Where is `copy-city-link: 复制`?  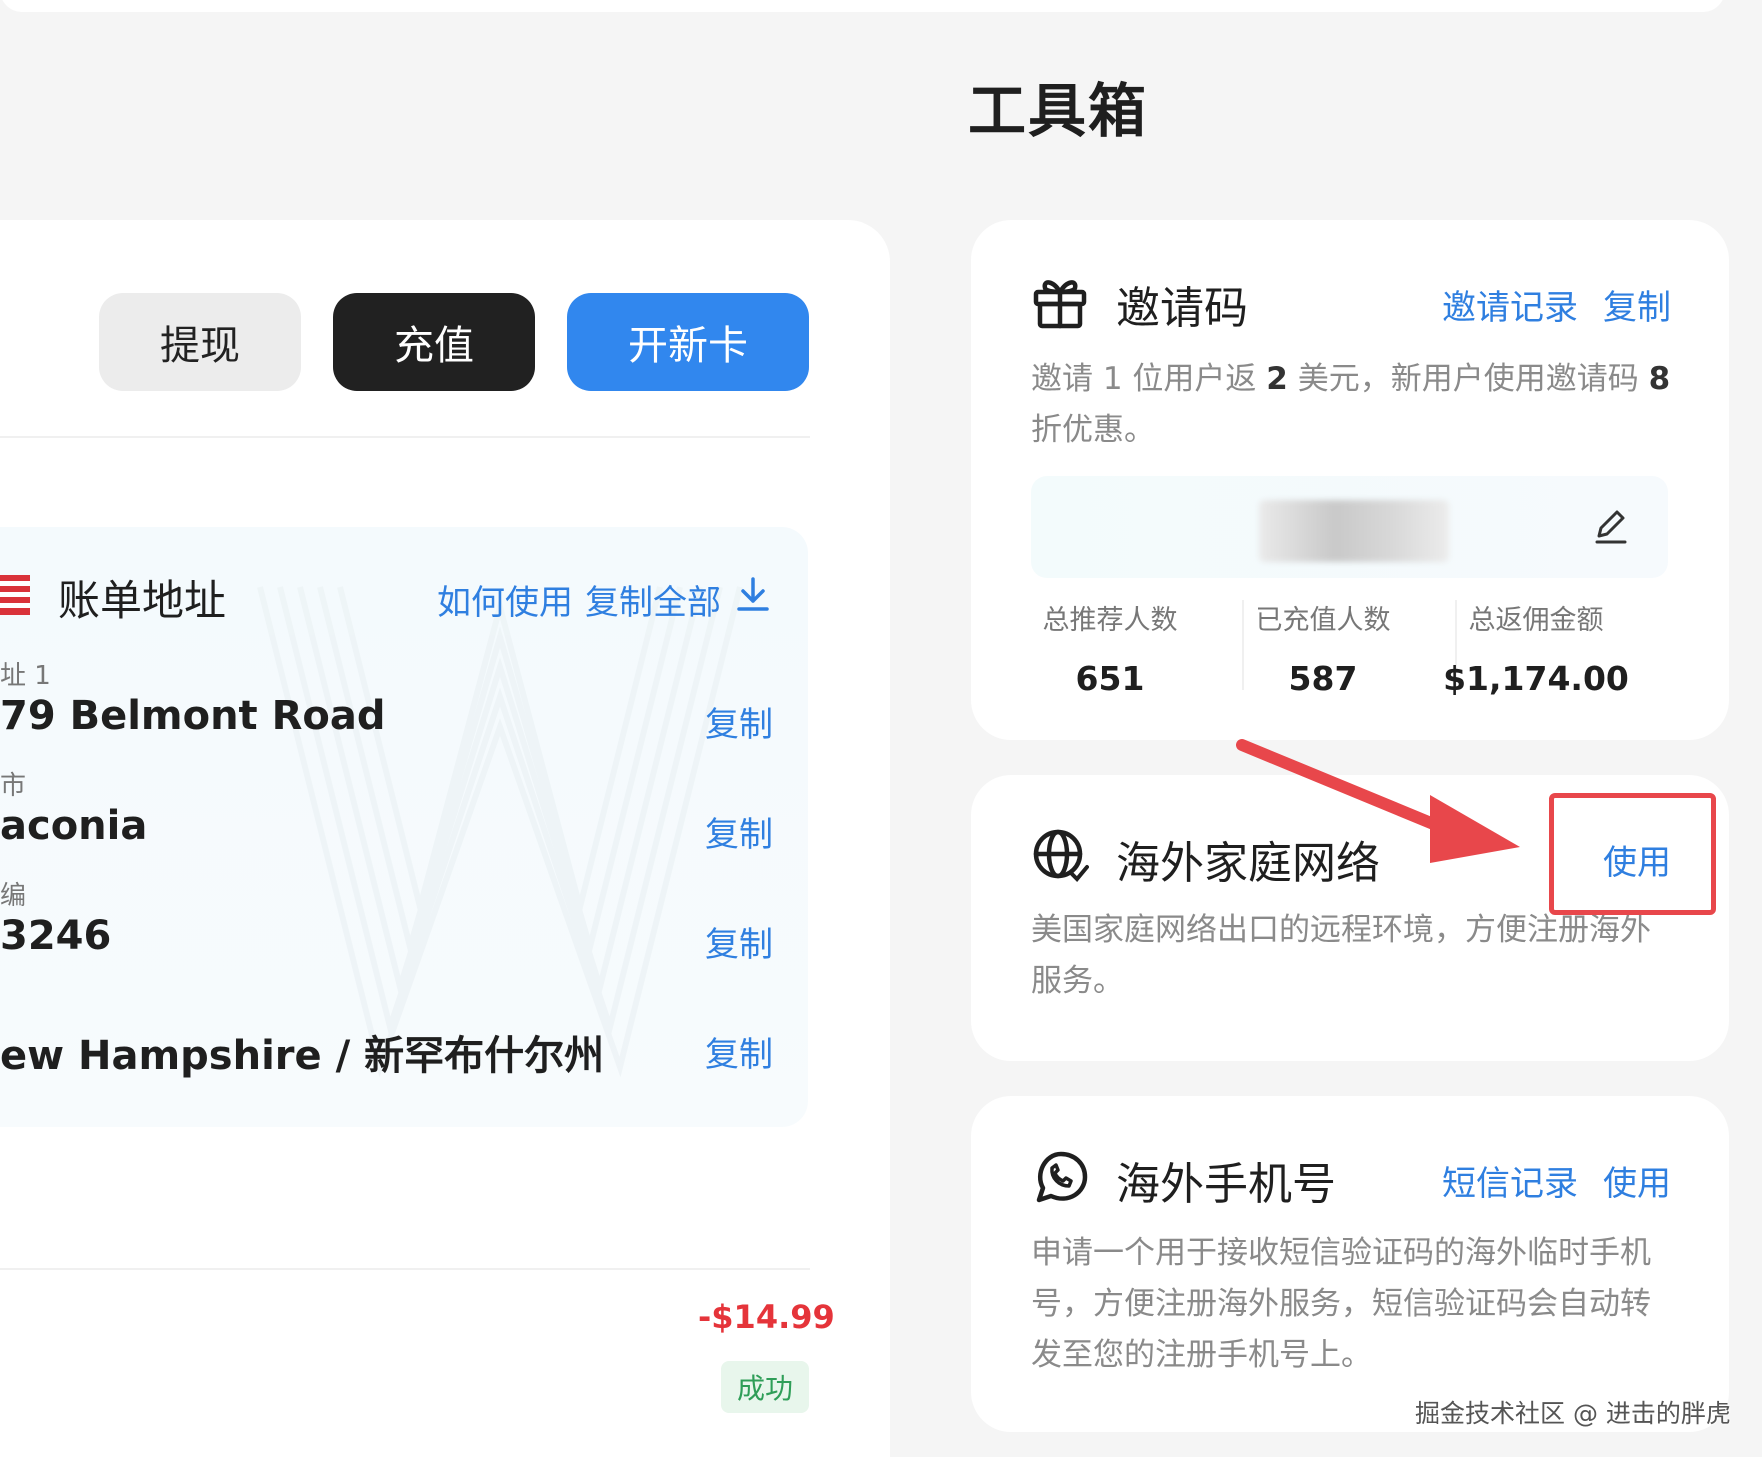 copy-city-link: 复制 is located at coordinates (739, 831).